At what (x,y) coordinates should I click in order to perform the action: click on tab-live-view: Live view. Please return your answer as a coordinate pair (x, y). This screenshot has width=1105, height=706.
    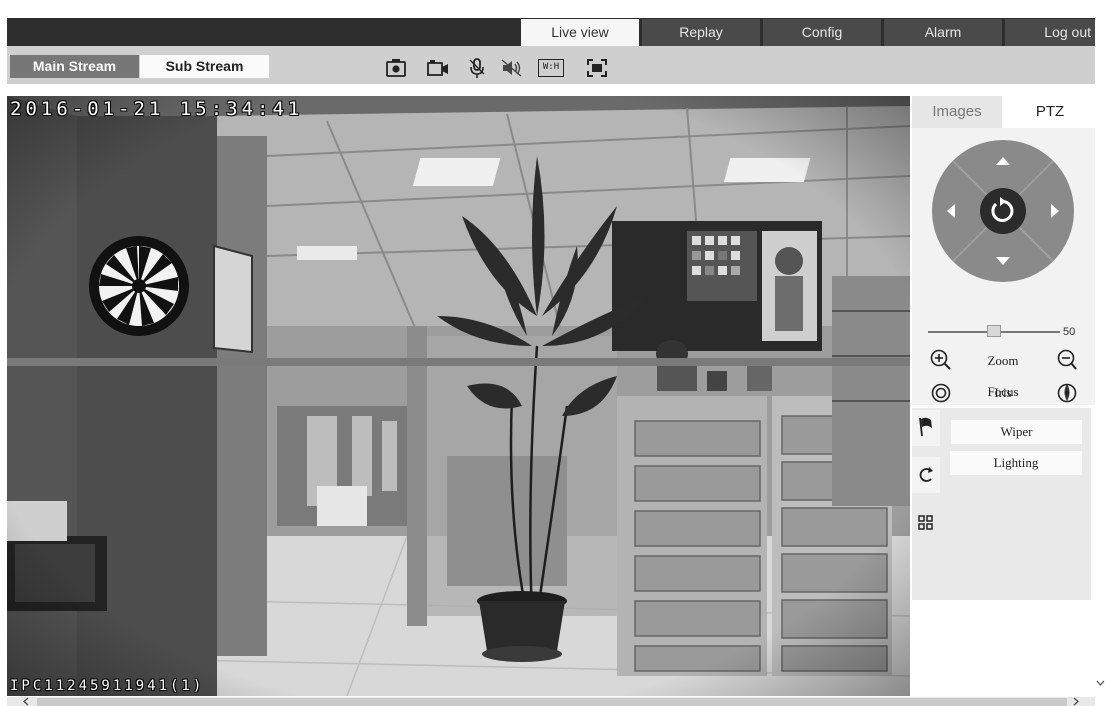
    Looking at the image, I should click on (580, 32).